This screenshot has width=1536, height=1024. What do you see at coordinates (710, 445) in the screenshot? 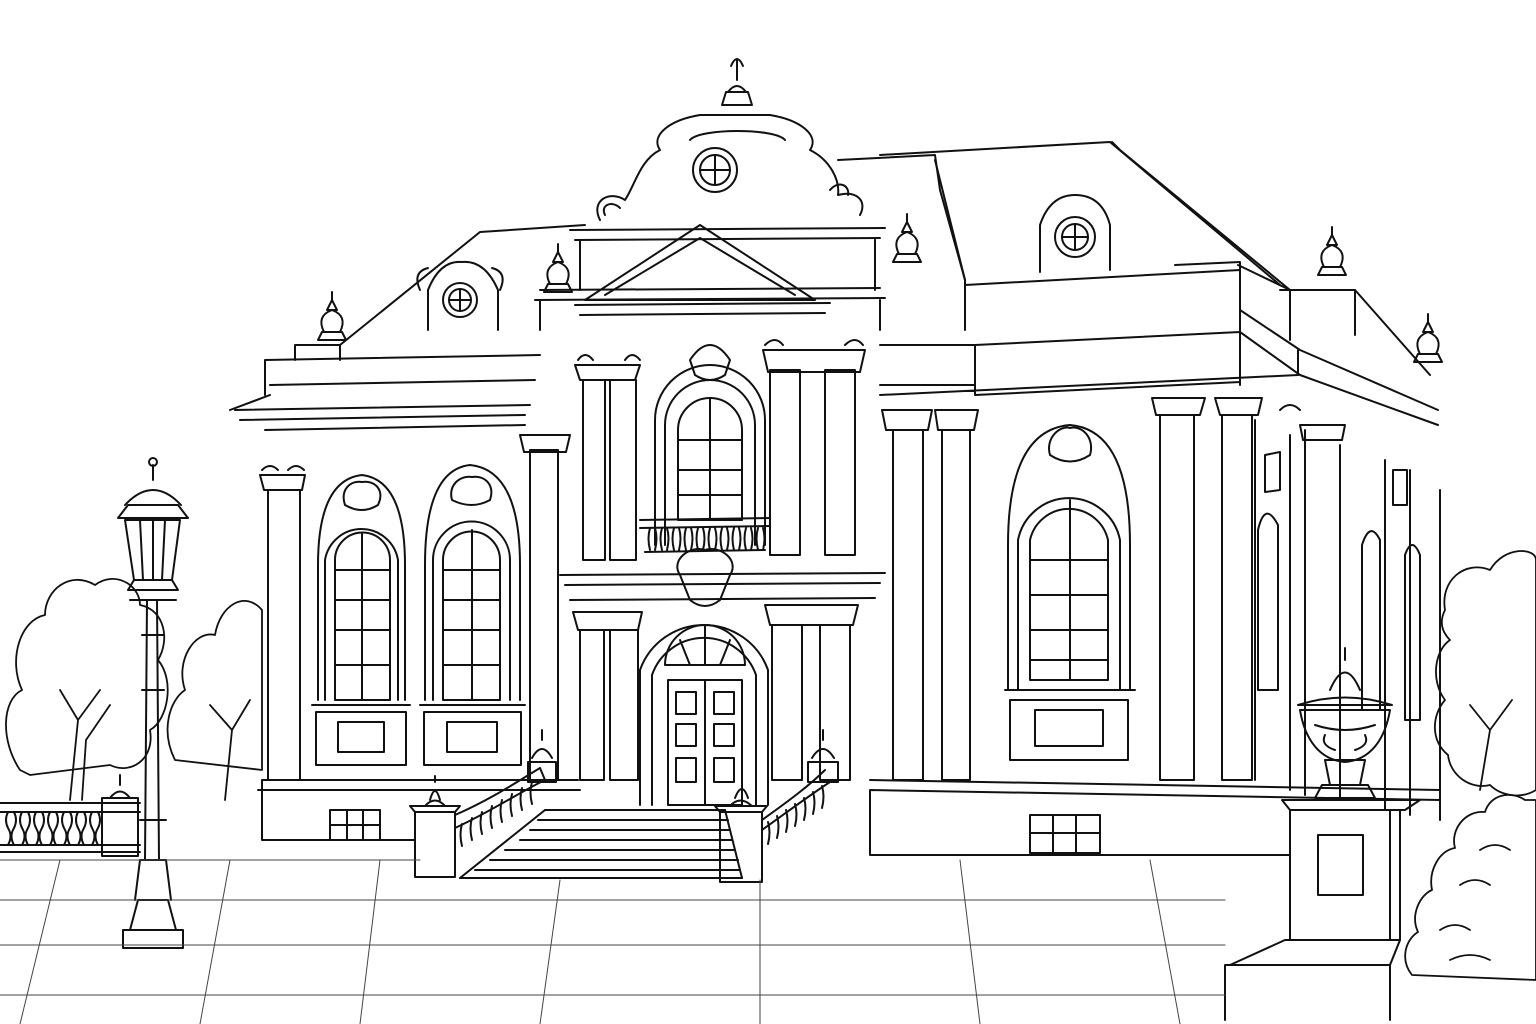
I see `upper-arched-window` at bounding box center [710, 445].